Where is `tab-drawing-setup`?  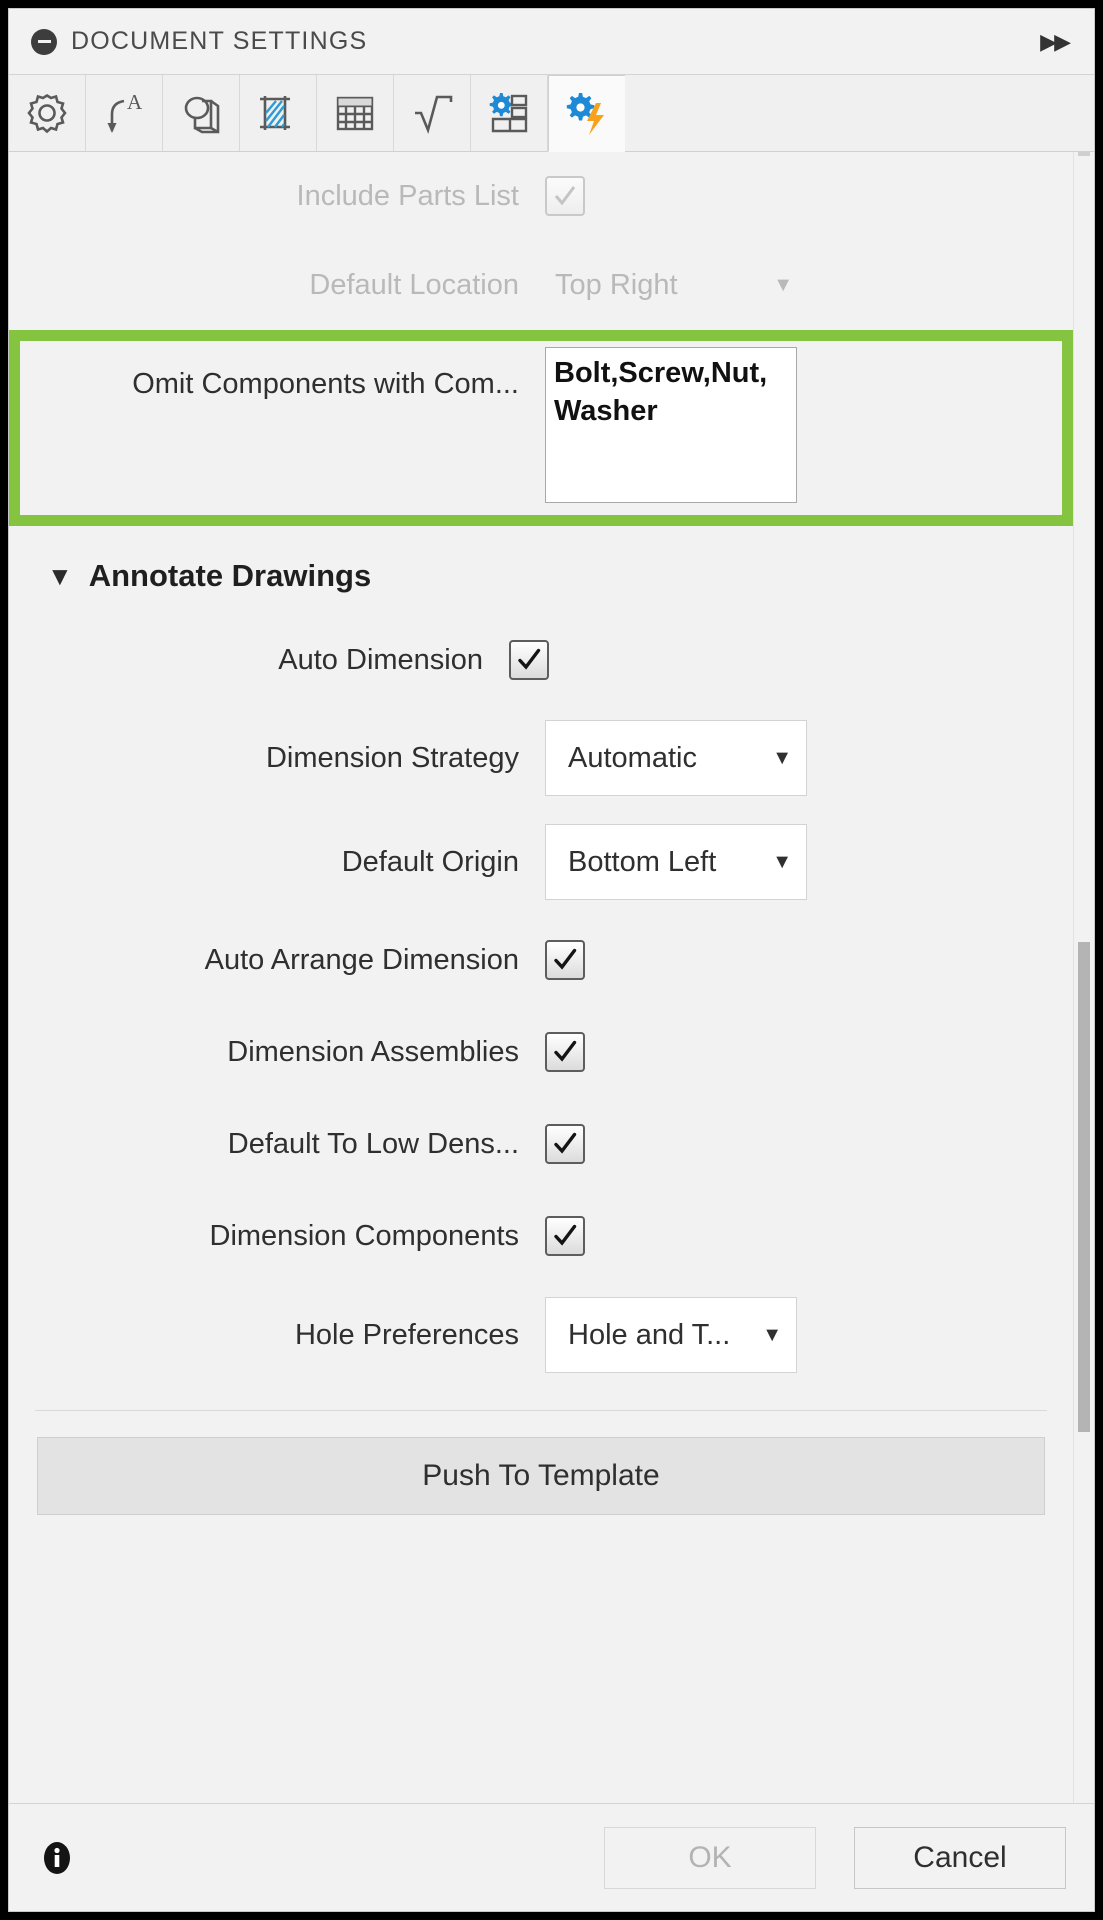
tab-drawing-setup is located at coordinates (509, 113).